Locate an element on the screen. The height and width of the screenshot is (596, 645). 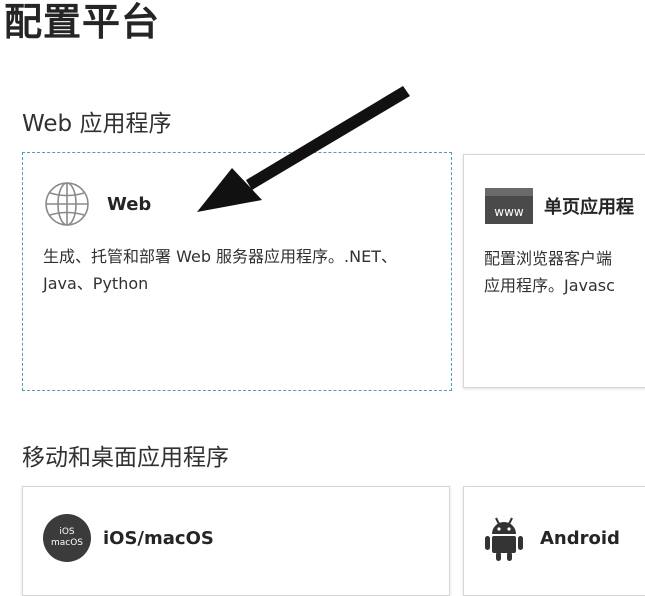
platform-card-spa-description-line2: 应用程序。Javasc is located at coordinates (549, 285).